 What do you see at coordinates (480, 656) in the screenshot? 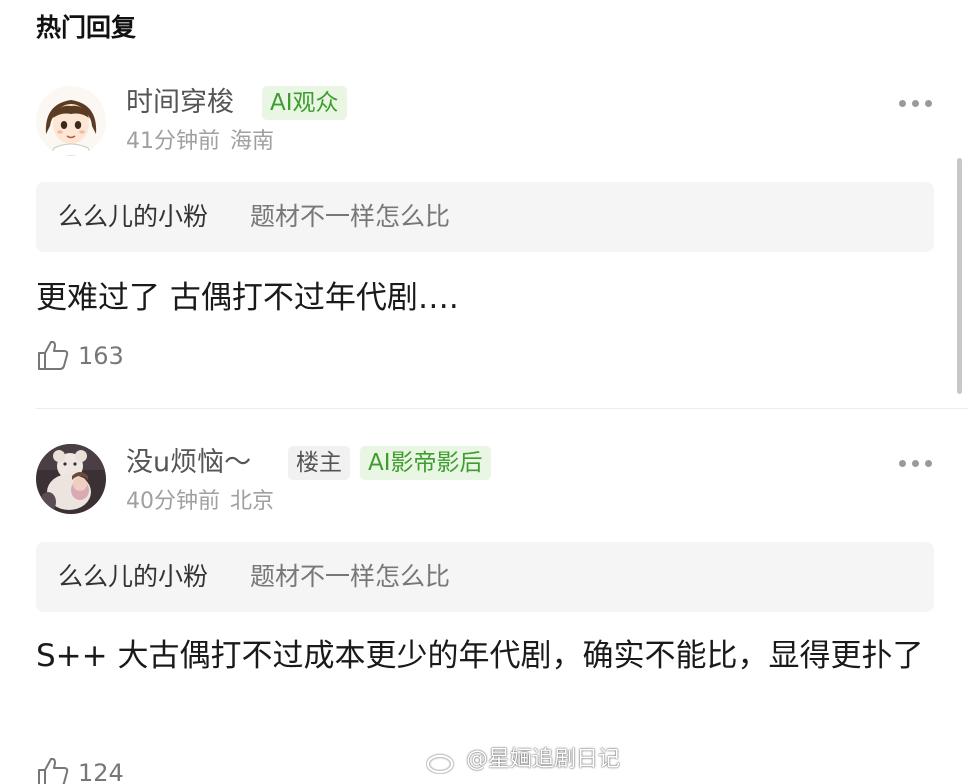
I see `comment-text: S++ 大古偶打不过成本更少的年代剧，确实不能比，显得更扑了` at bounding box center [480, 656].